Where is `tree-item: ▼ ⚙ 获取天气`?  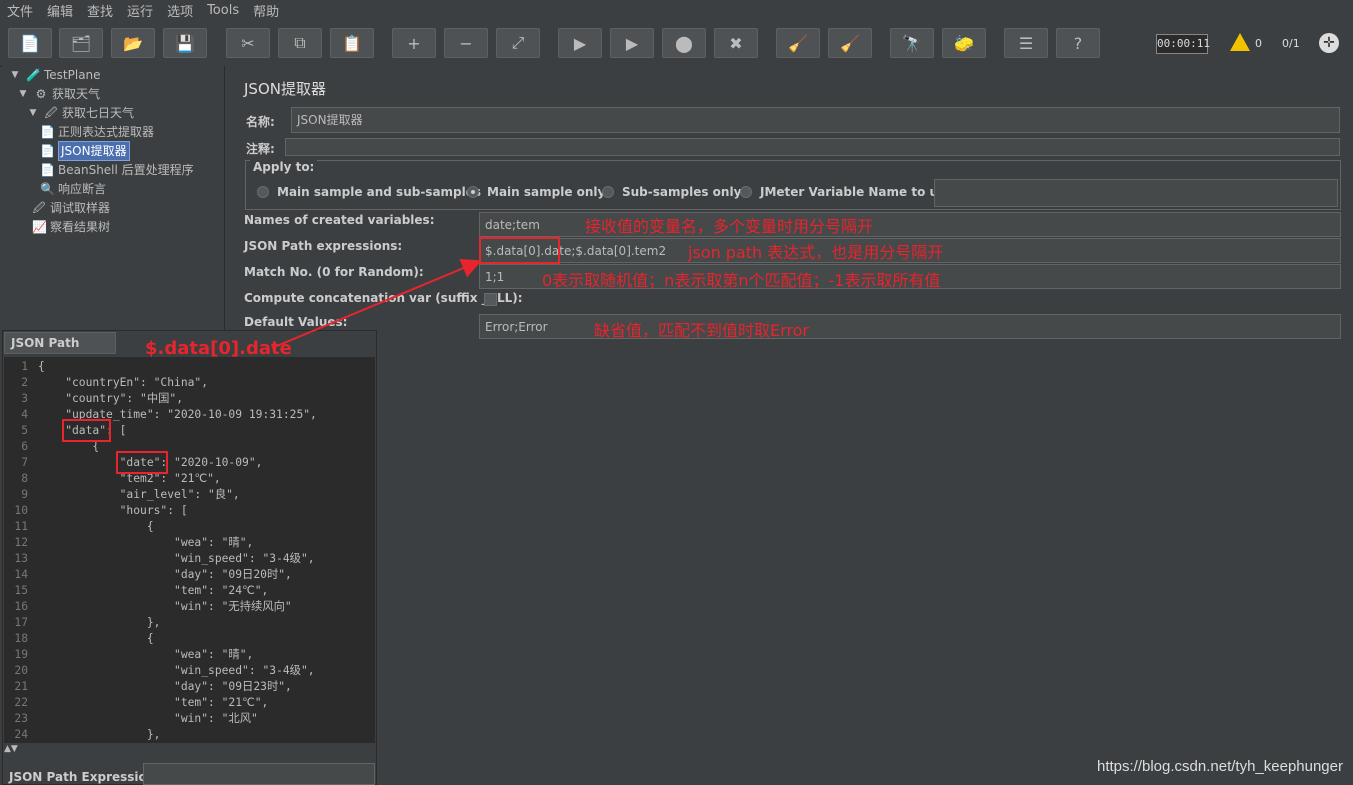
tree-item: ▼ ⚙ 获取天气 is located at coordinates (58, 94).